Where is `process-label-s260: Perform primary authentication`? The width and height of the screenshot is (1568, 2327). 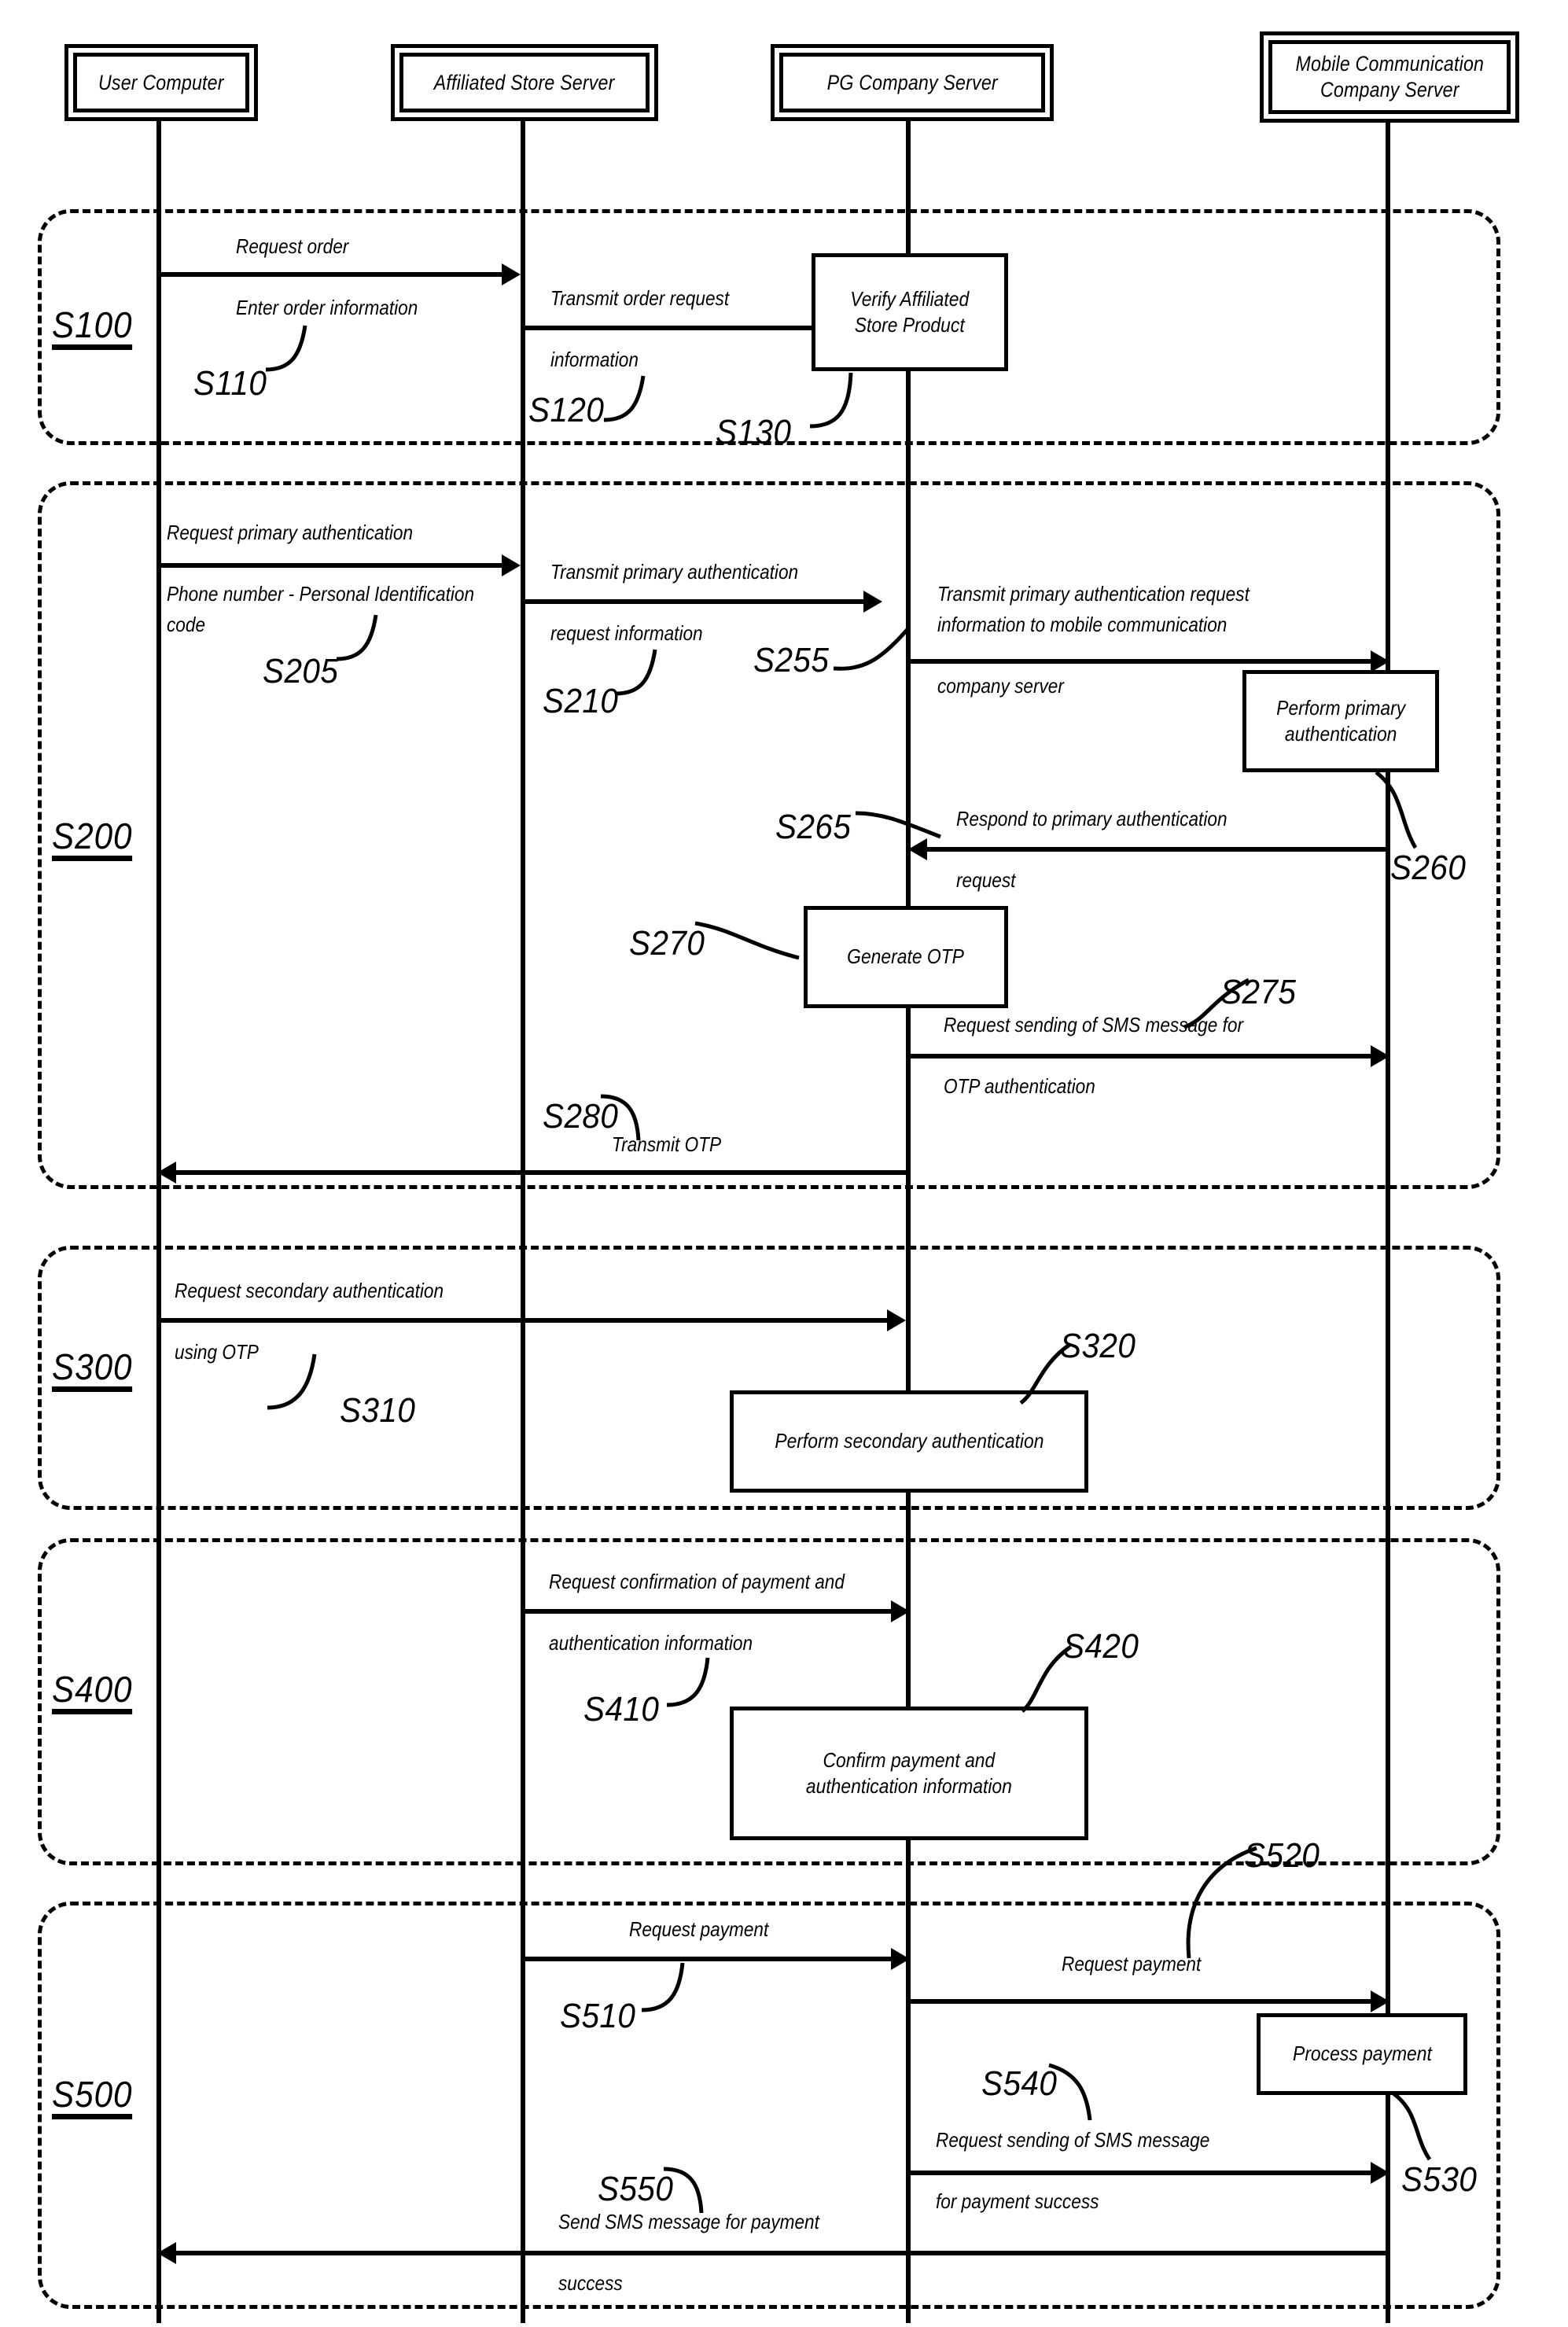 process-label-s260: Perform primary authentication is located at coordinates (1340, 720).